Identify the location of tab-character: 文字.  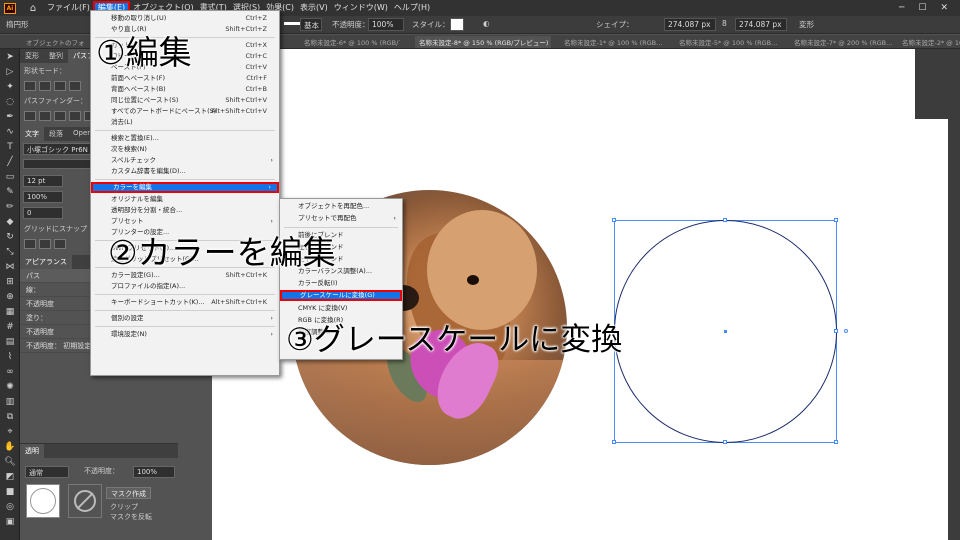
(32, 134).